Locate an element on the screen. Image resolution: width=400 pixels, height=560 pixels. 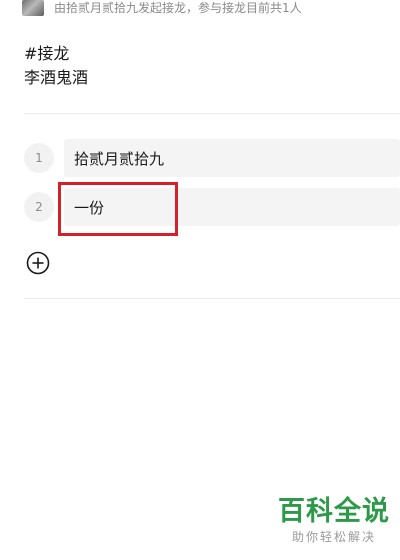
entry-input: 拾贰月贰拾九 is located at coordinates (232, 158).